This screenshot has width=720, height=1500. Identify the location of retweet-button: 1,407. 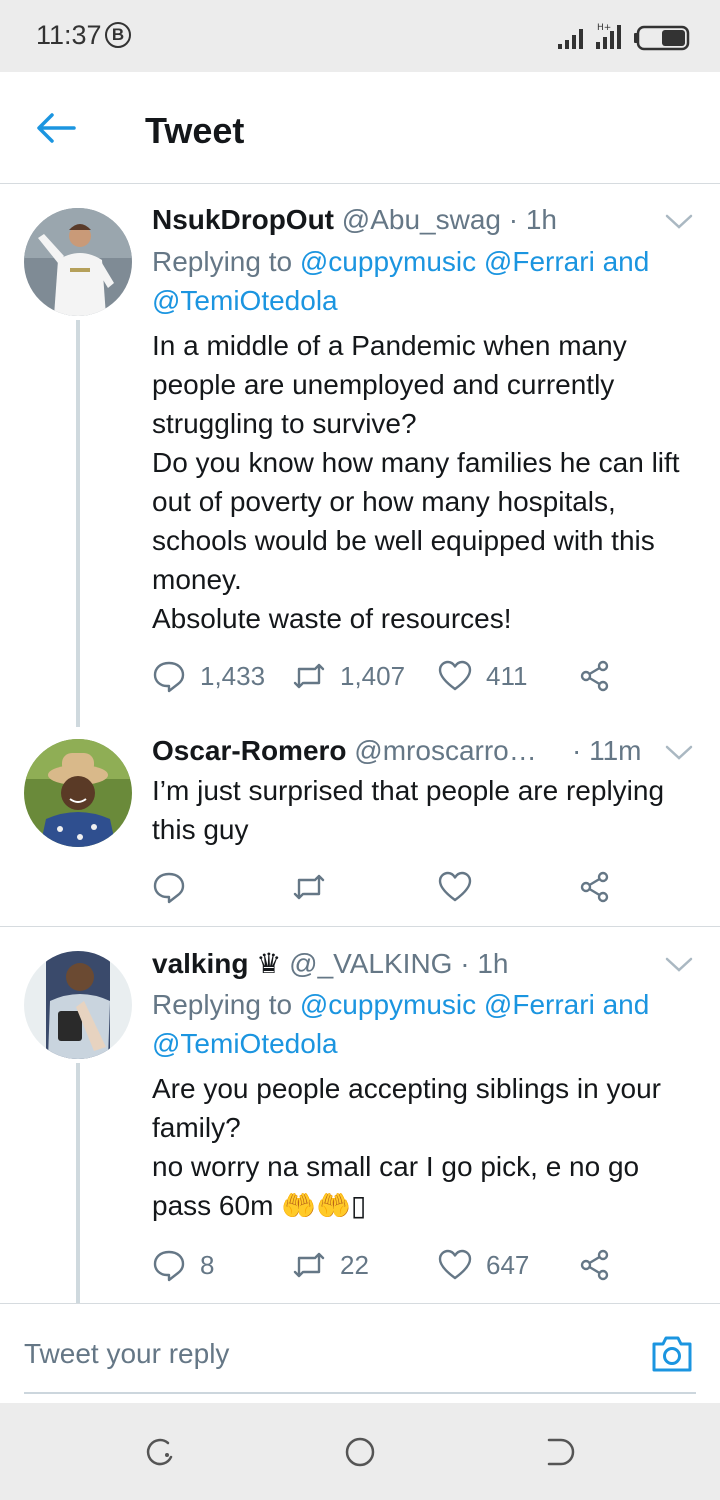
(348, 676).